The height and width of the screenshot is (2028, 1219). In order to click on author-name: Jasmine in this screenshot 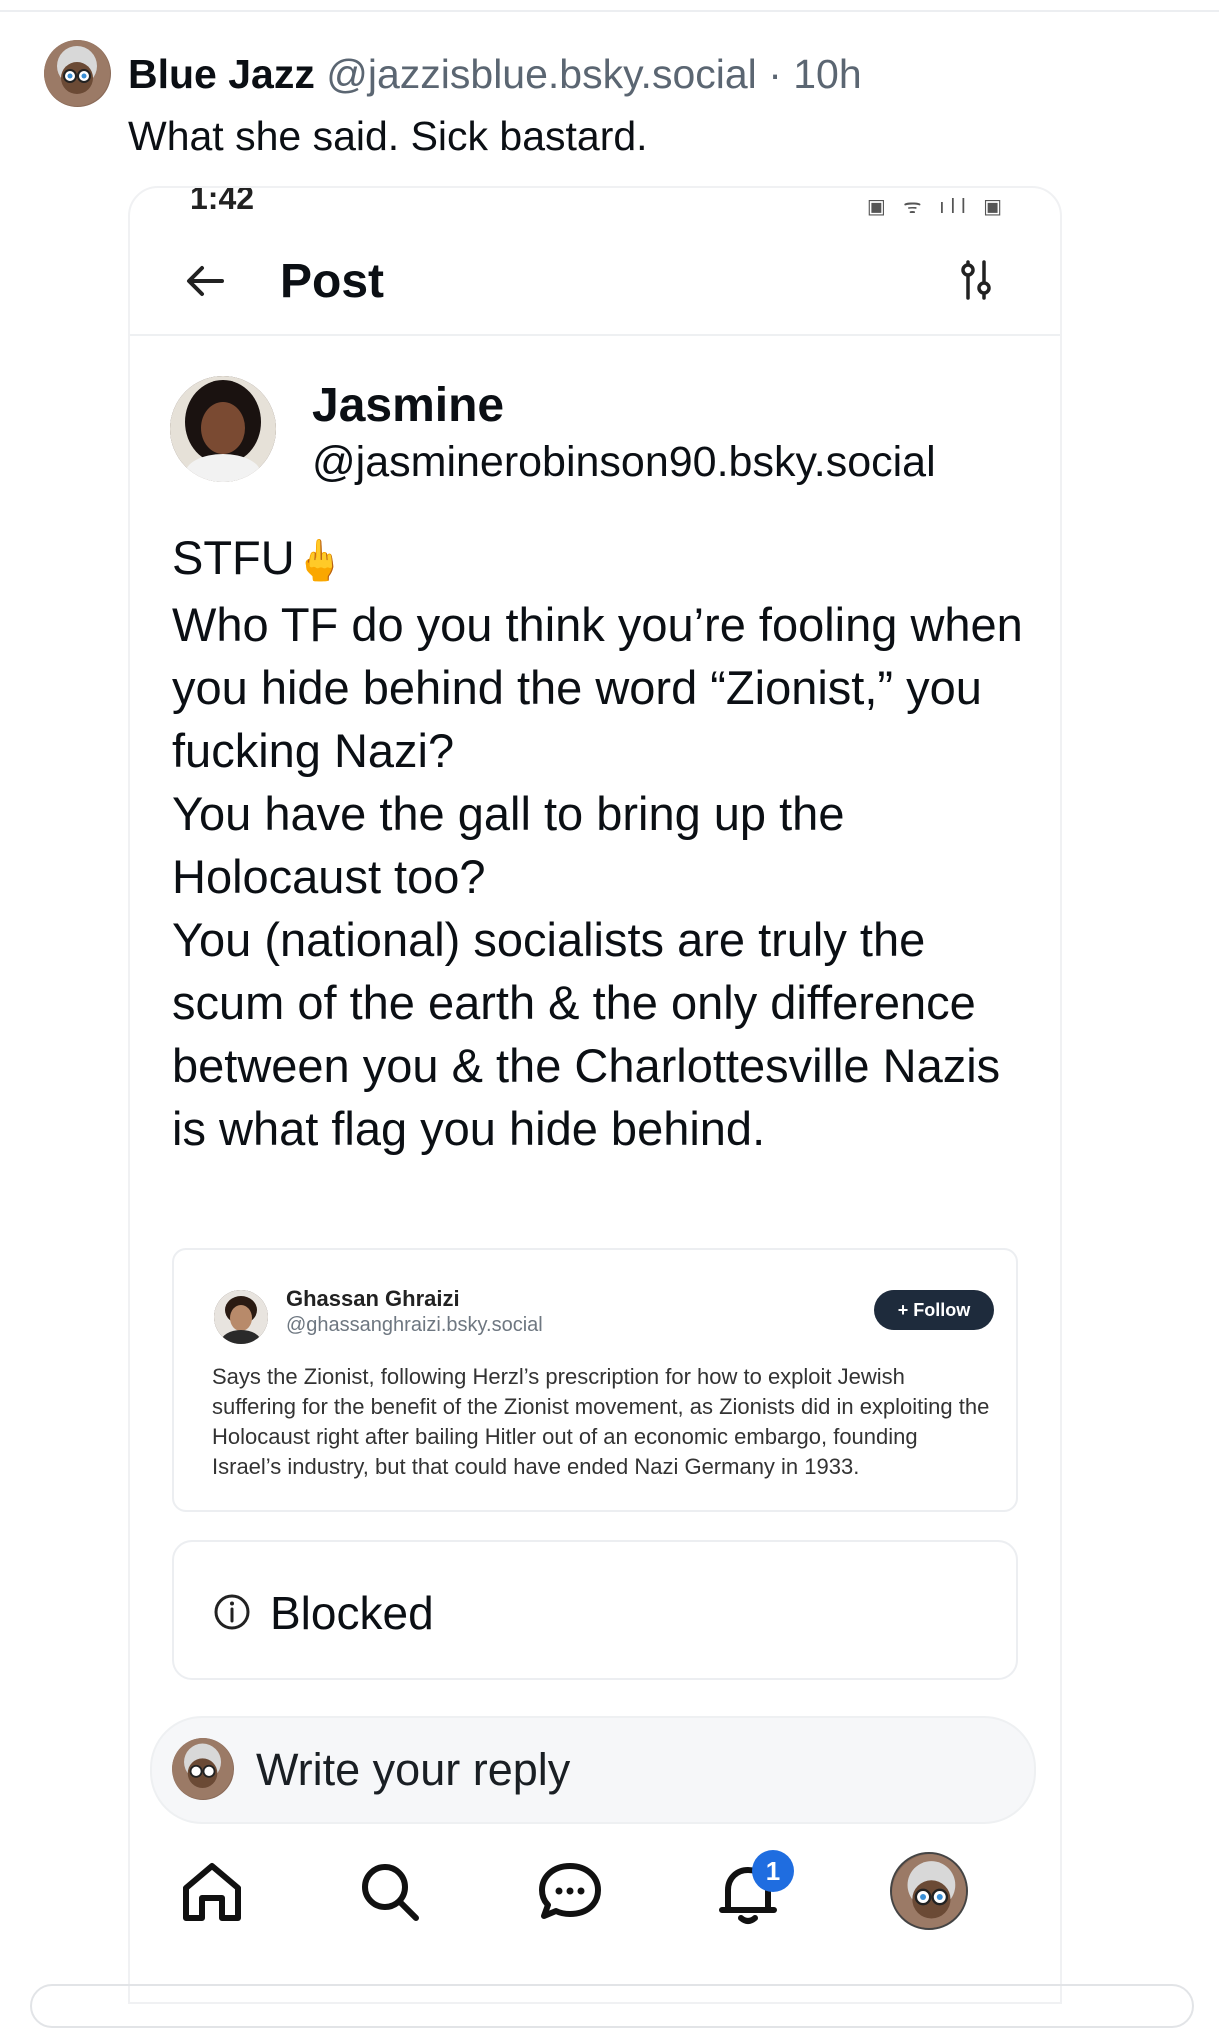, I will do `click(408, 405)`.